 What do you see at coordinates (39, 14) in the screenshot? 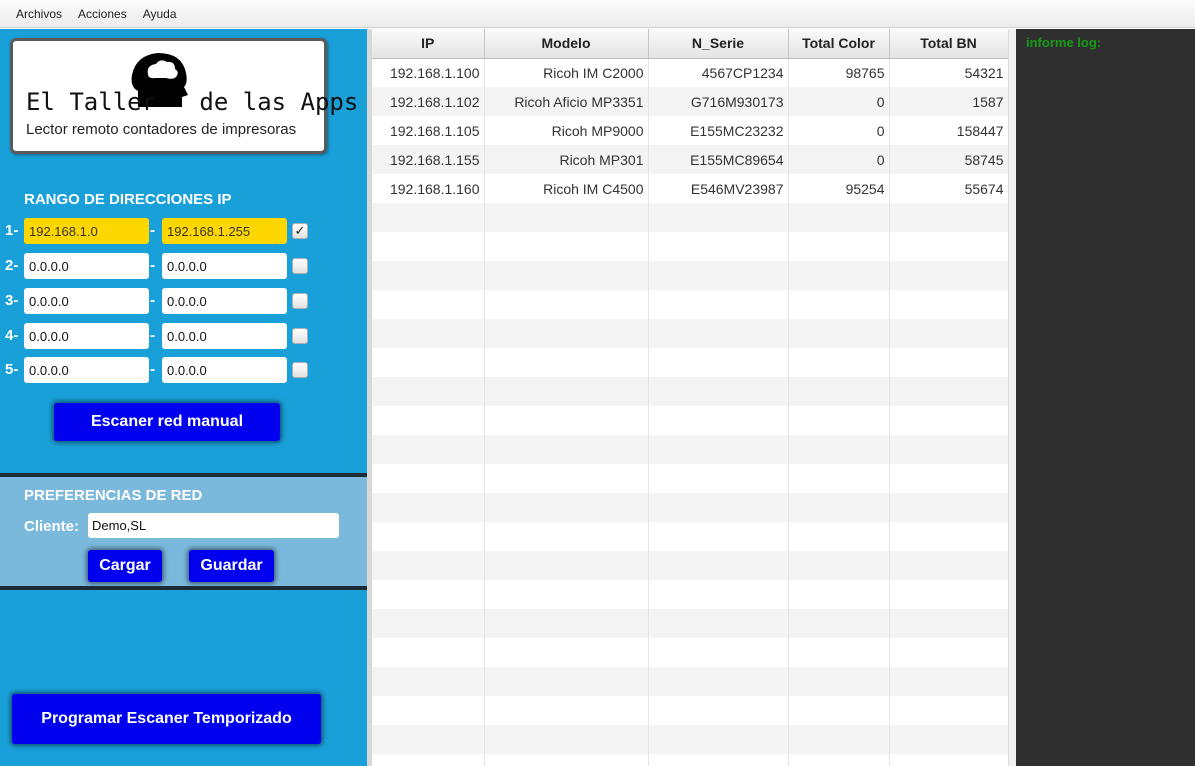
I see `menu-archivos: Archivos` at bounding box center [39, 14].